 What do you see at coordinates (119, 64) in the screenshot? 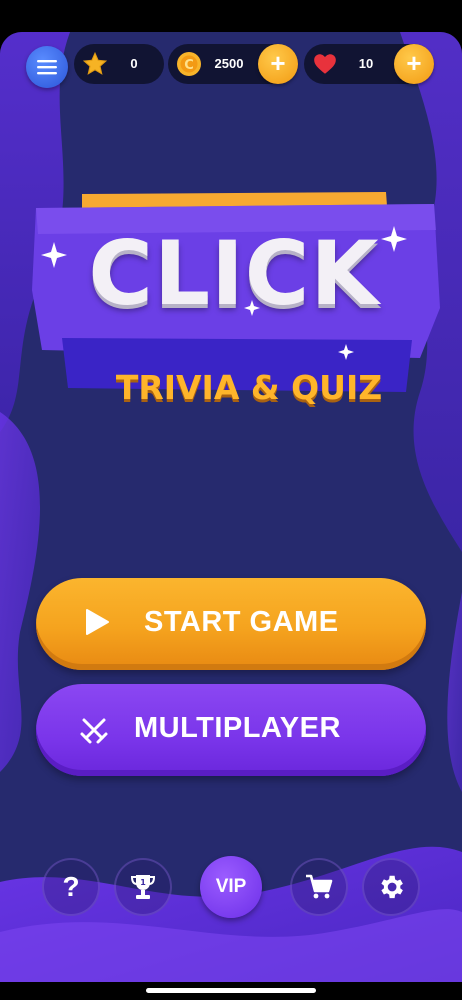
I see `stars-counter: 0` at bounding box center [119, 64].